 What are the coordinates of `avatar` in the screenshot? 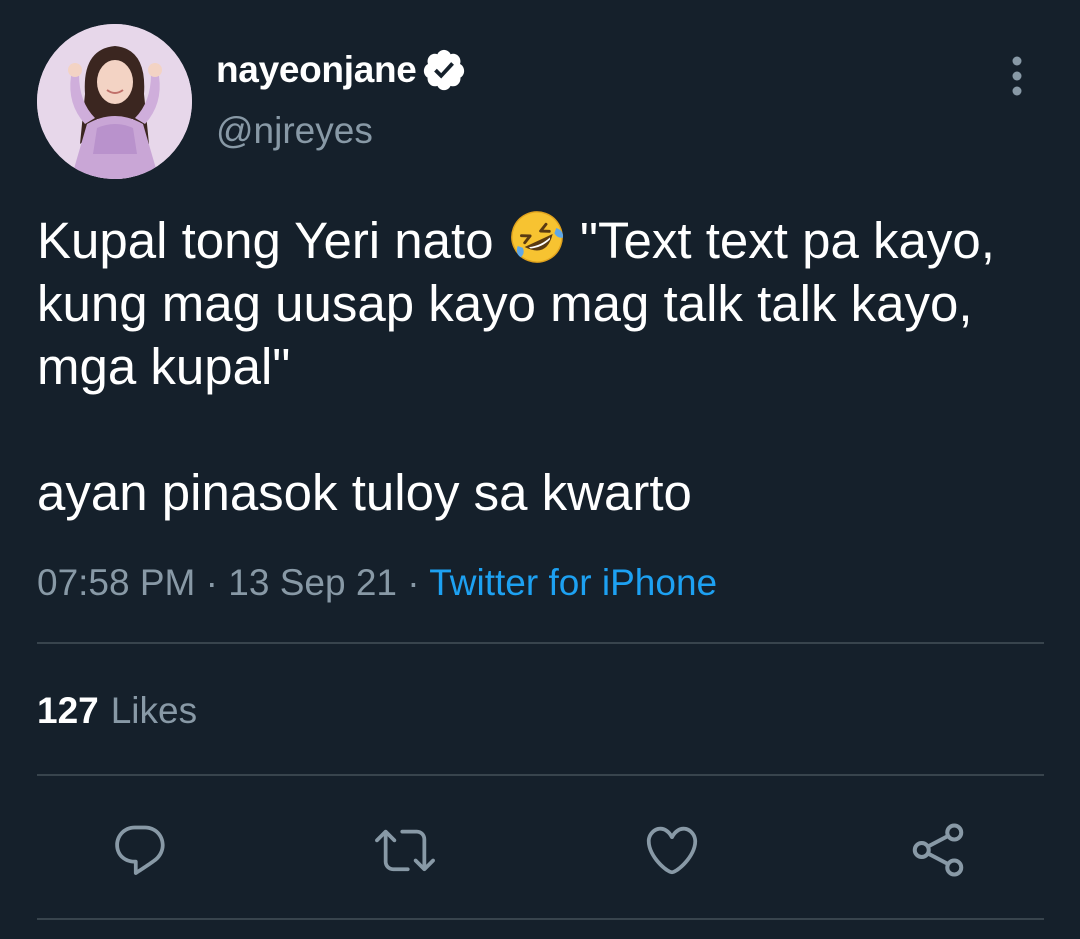 It's located at (114, 101).